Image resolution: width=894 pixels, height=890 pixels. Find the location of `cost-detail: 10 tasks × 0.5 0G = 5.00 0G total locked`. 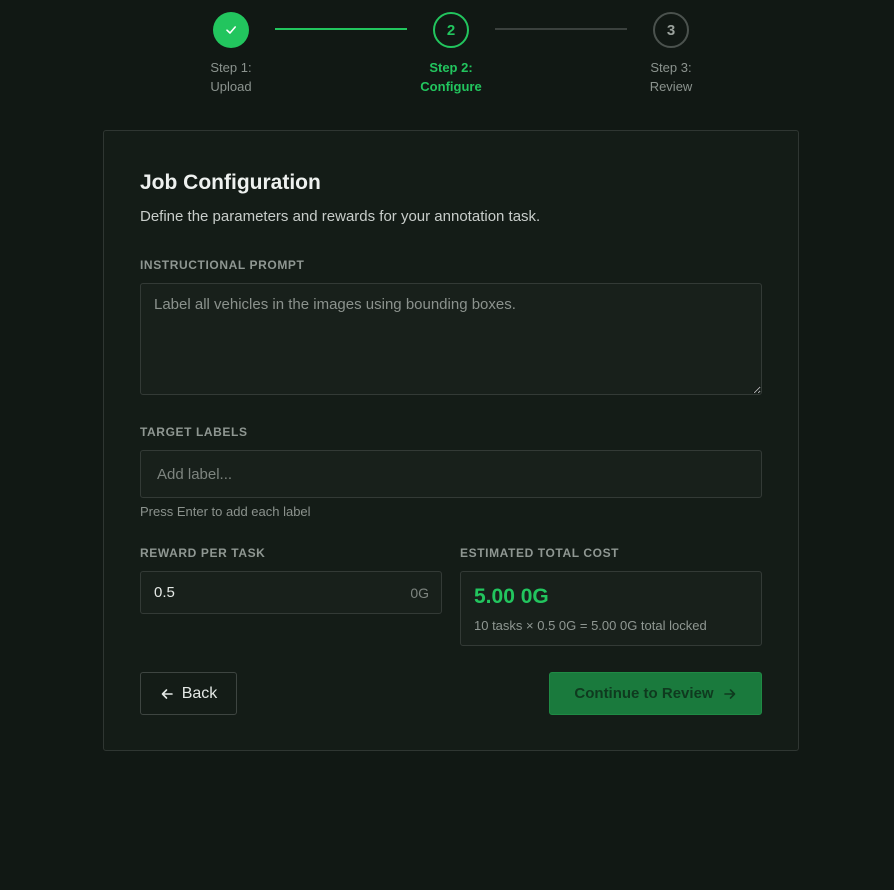

cost-detail: 10 tasks × 0.5 0G = 5.00 0G total locked is located at coordinates (590, 625).